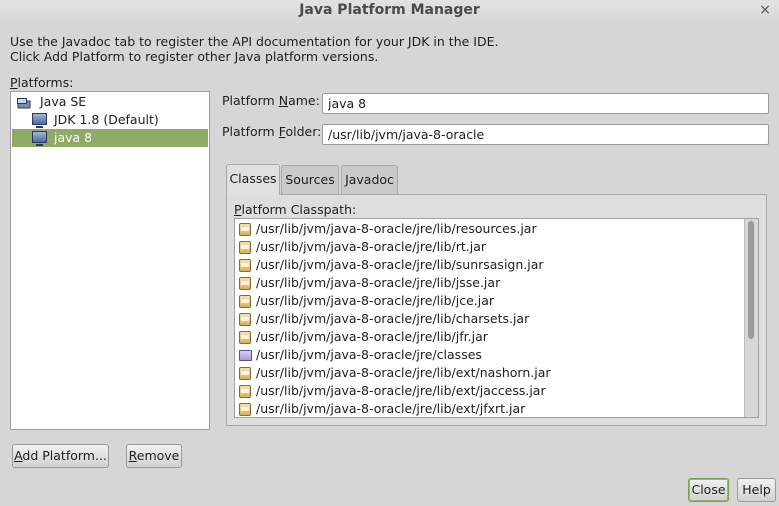 The height and width of the screenshot is (506, 779). I want to click on tab-sources: Sources, so click(310, 179).